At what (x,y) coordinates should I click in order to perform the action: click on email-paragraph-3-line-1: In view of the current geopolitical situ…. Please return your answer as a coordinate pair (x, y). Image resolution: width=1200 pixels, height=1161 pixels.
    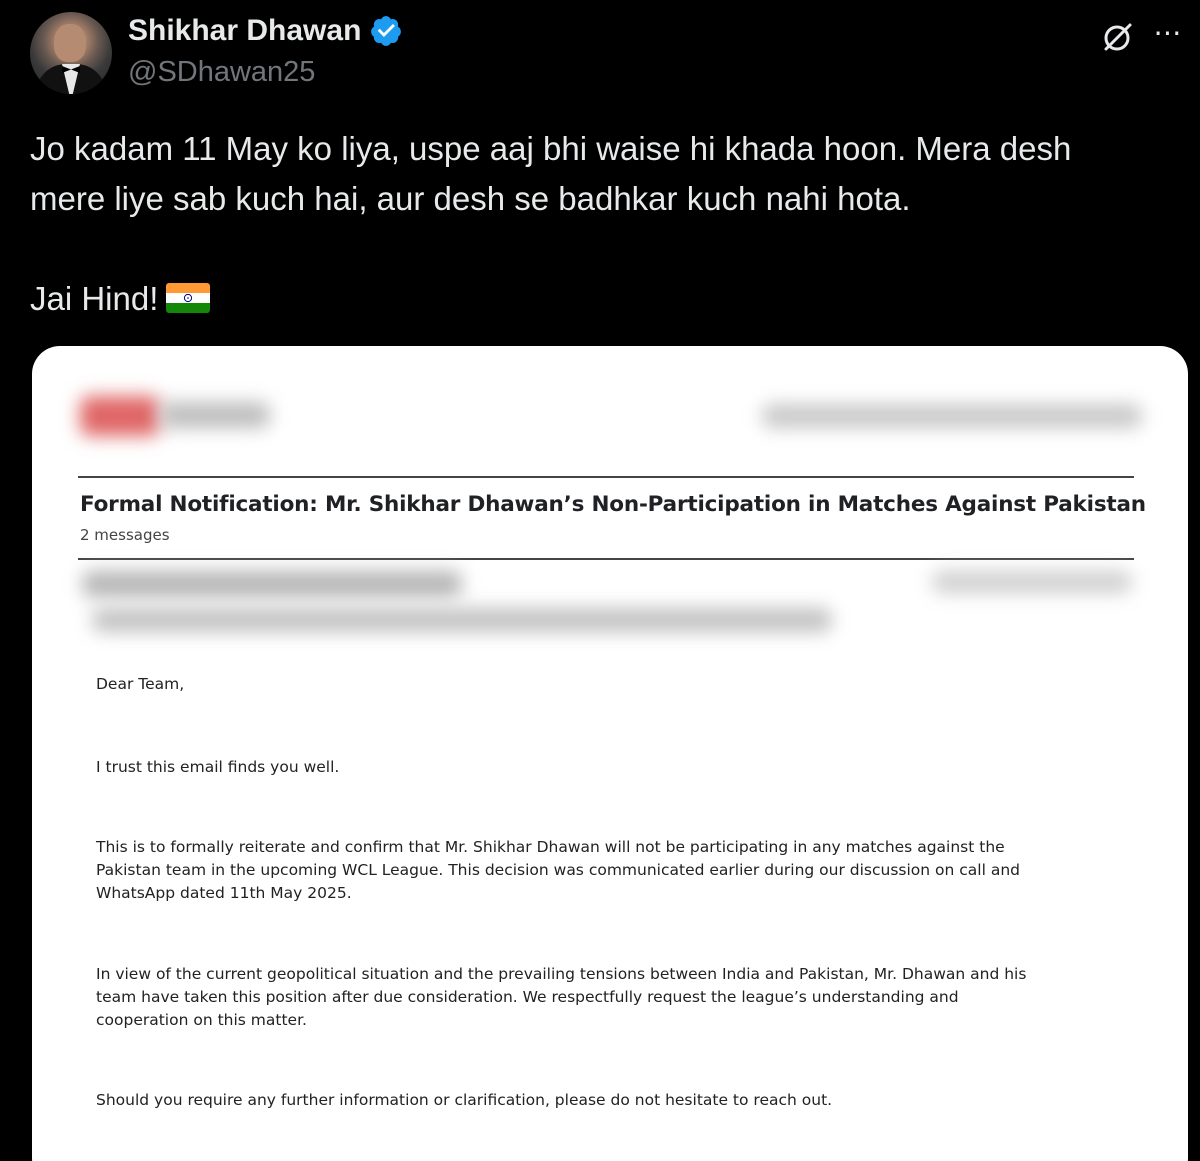
    Looking at the image, I should click on (561, 974).